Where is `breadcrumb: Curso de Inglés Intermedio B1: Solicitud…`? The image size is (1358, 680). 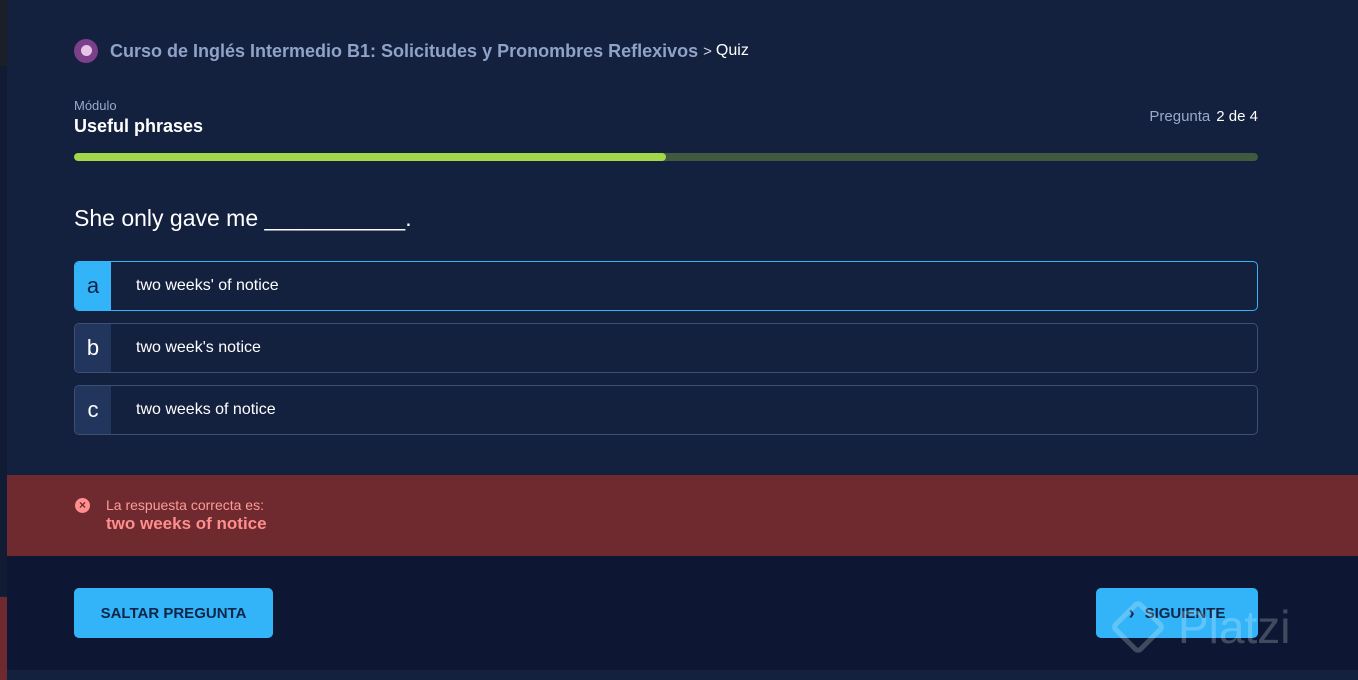 breadcrumb: Curso de Inglés Intermedio B1: Solicitud… is located at coordinates (411, 51).